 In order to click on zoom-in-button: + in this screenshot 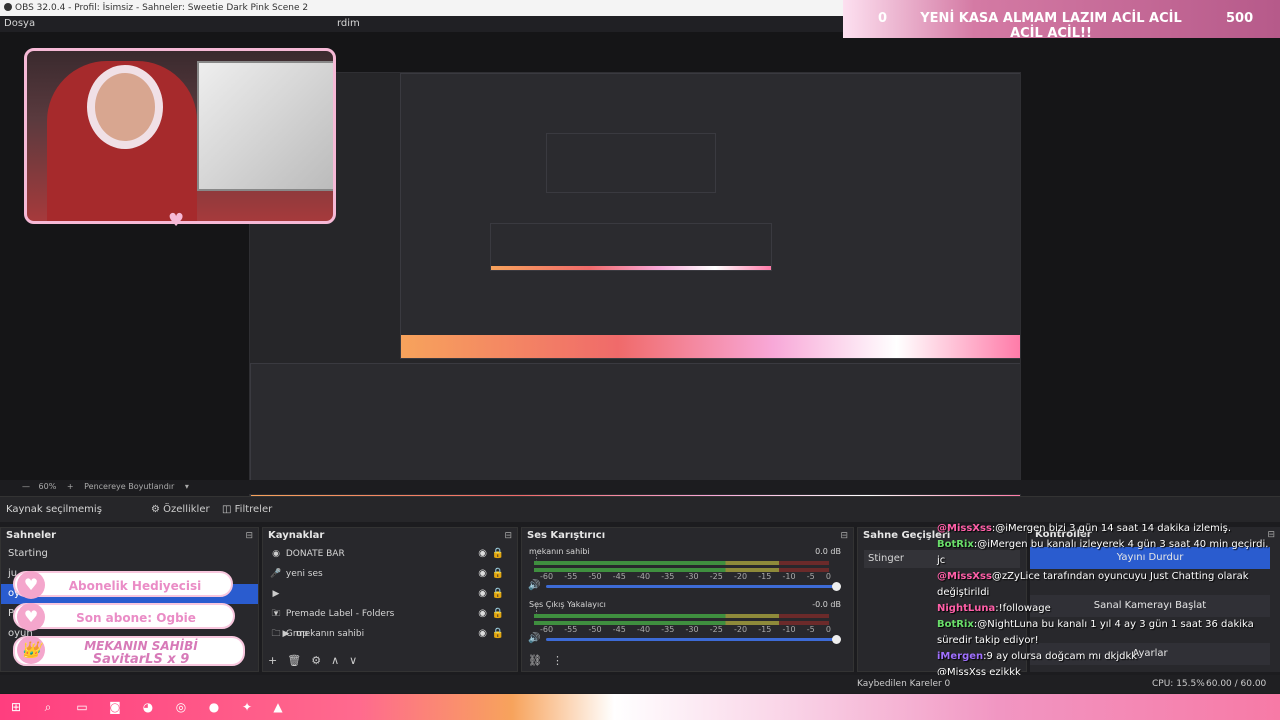, I will do `click(70, 486)`.